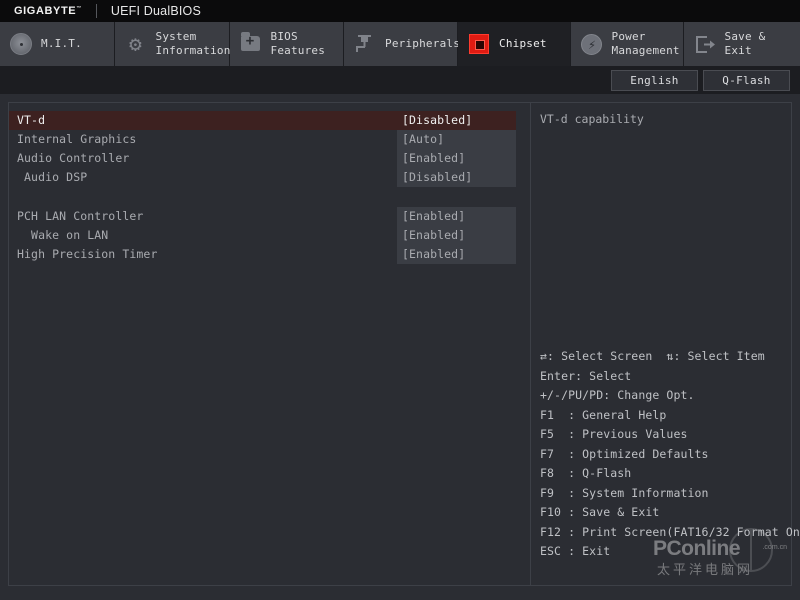  What do you see at coordinates (400, 80) in the screenshot?
I see `secondary-action-bar: English Q-Flash` at bounding box center [400, 80].